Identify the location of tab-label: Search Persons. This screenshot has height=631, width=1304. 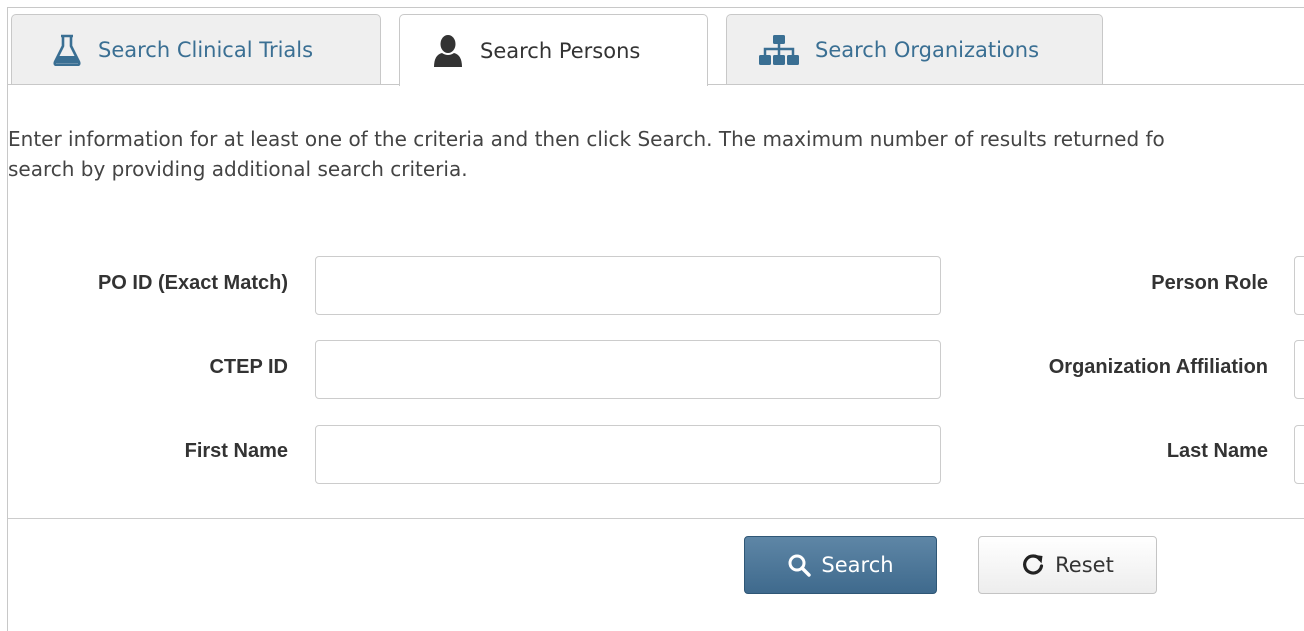
(560, 50).